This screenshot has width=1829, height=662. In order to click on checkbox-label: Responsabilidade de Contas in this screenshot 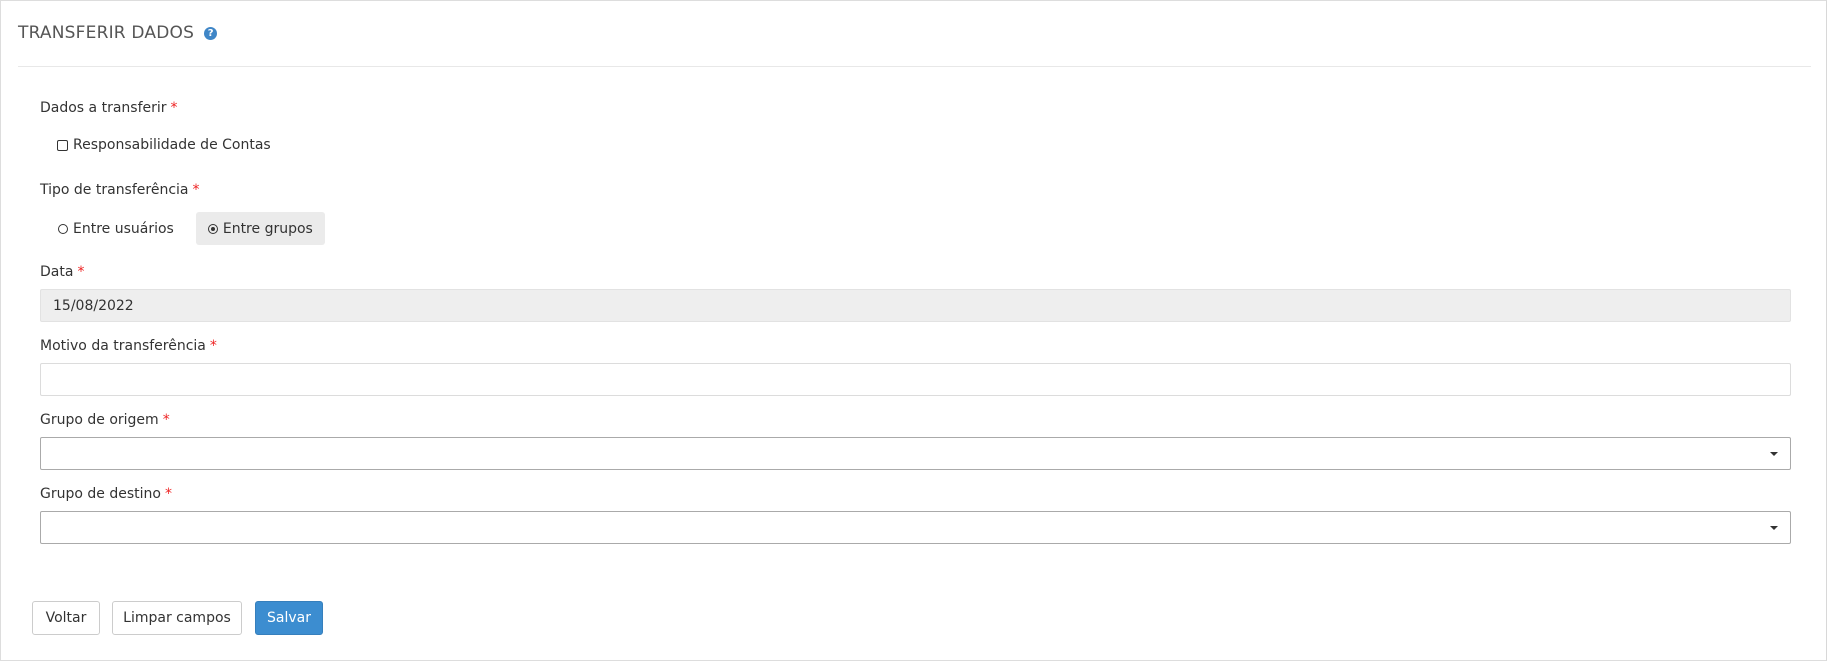, I will do `click(172, 145)`.